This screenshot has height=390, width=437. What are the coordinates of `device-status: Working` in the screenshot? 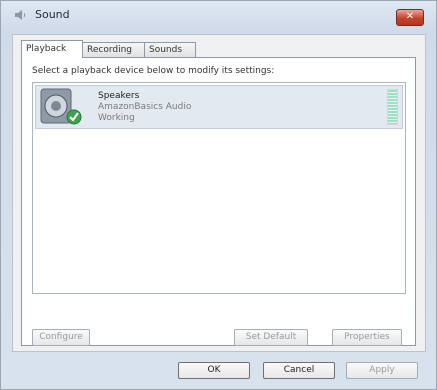 It's located at (116, 118).